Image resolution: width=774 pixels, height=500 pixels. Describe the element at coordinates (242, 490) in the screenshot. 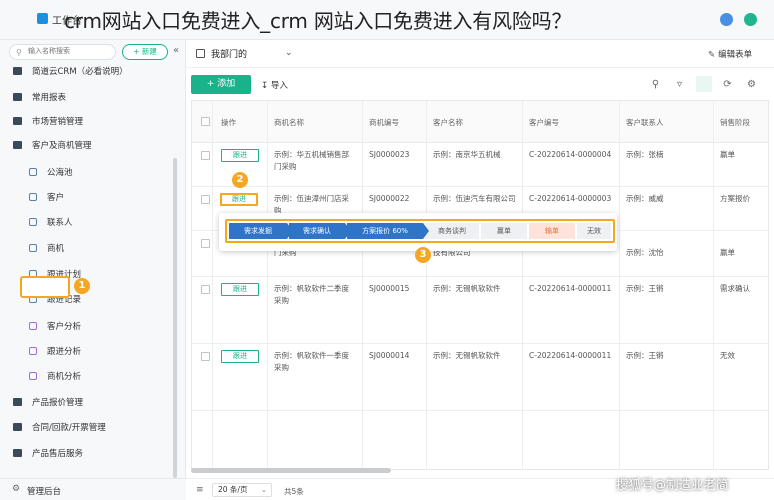

I see `page-size-select: 20 条/页 ⌄` at that location.